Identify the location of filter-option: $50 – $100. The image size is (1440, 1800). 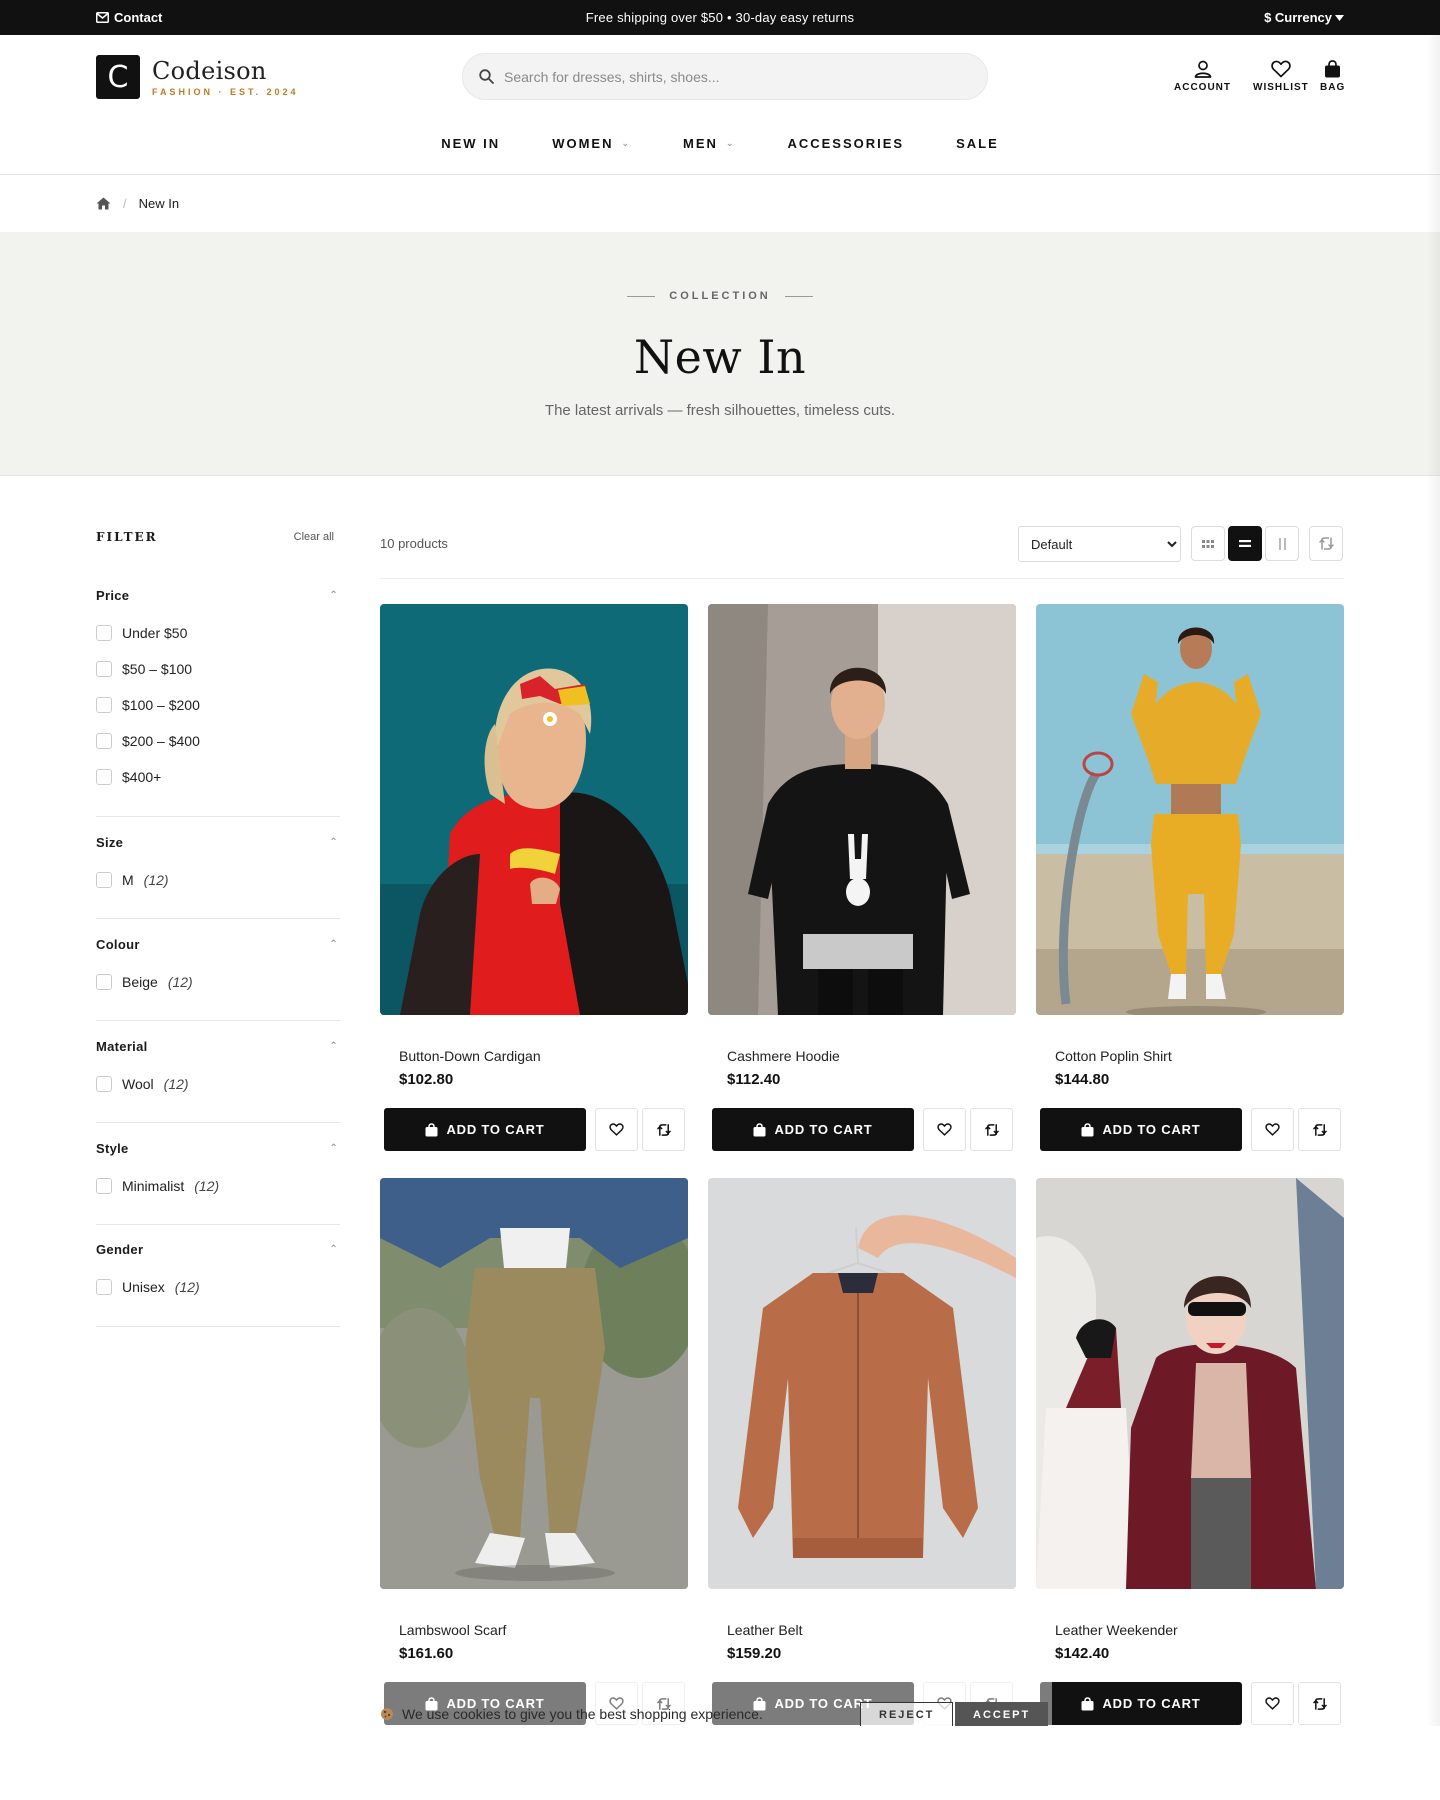
(218, 669).